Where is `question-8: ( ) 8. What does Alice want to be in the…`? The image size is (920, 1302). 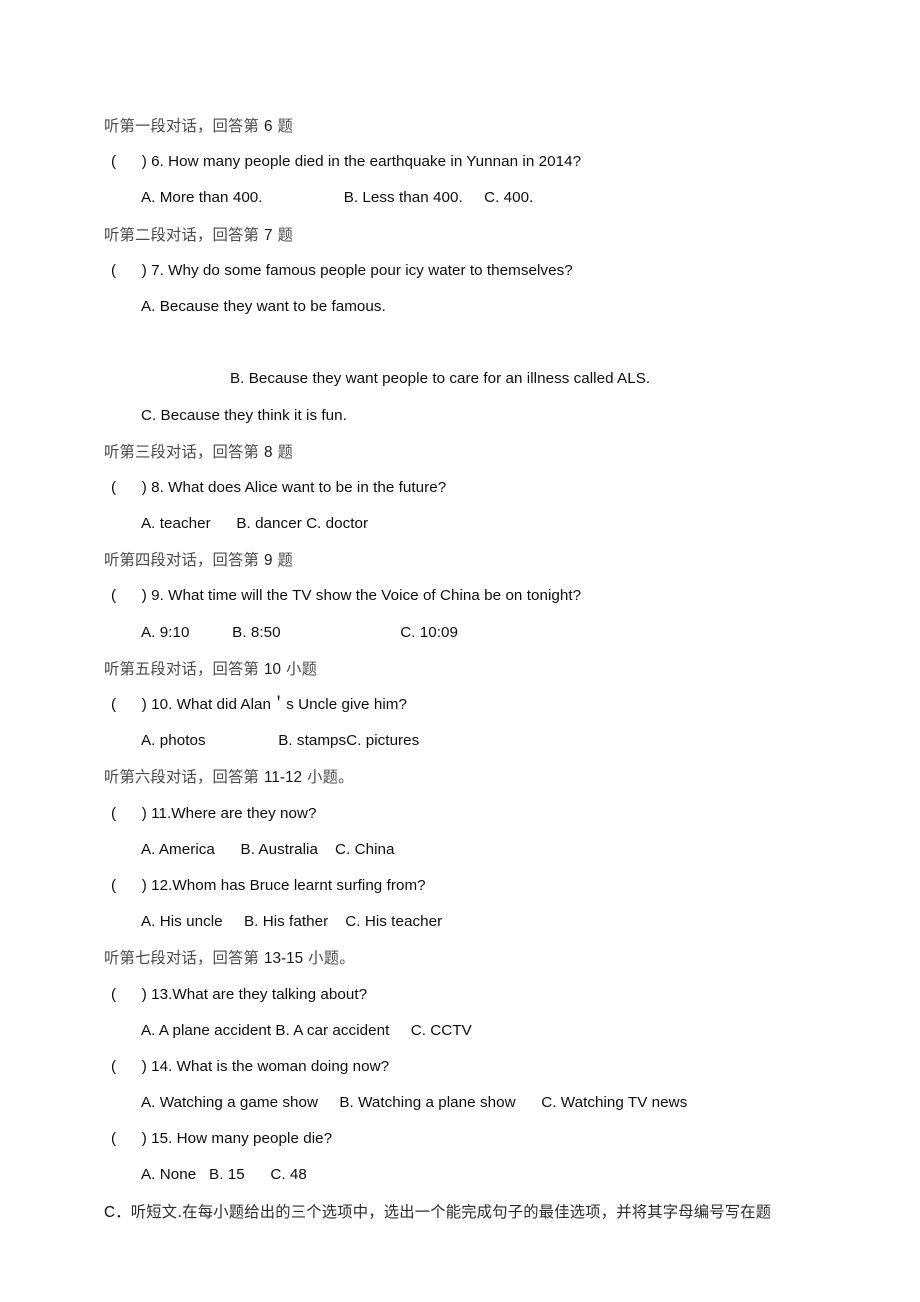
question-8: ( ) 8. What does Alice want to be in the… is located at coordinates (279, 487).